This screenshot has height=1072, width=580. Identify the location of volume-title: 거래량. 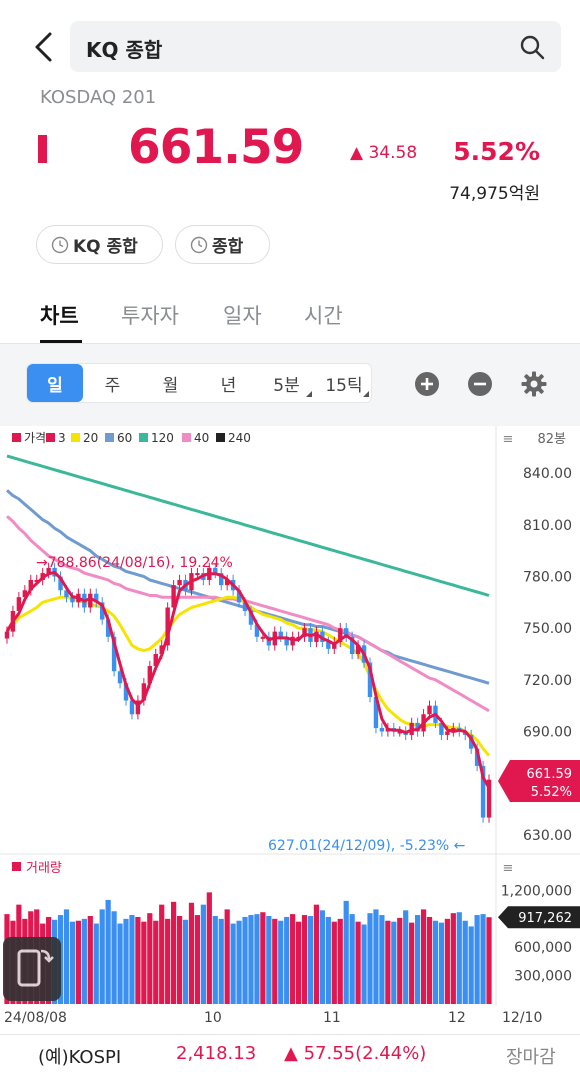
(44, 868).